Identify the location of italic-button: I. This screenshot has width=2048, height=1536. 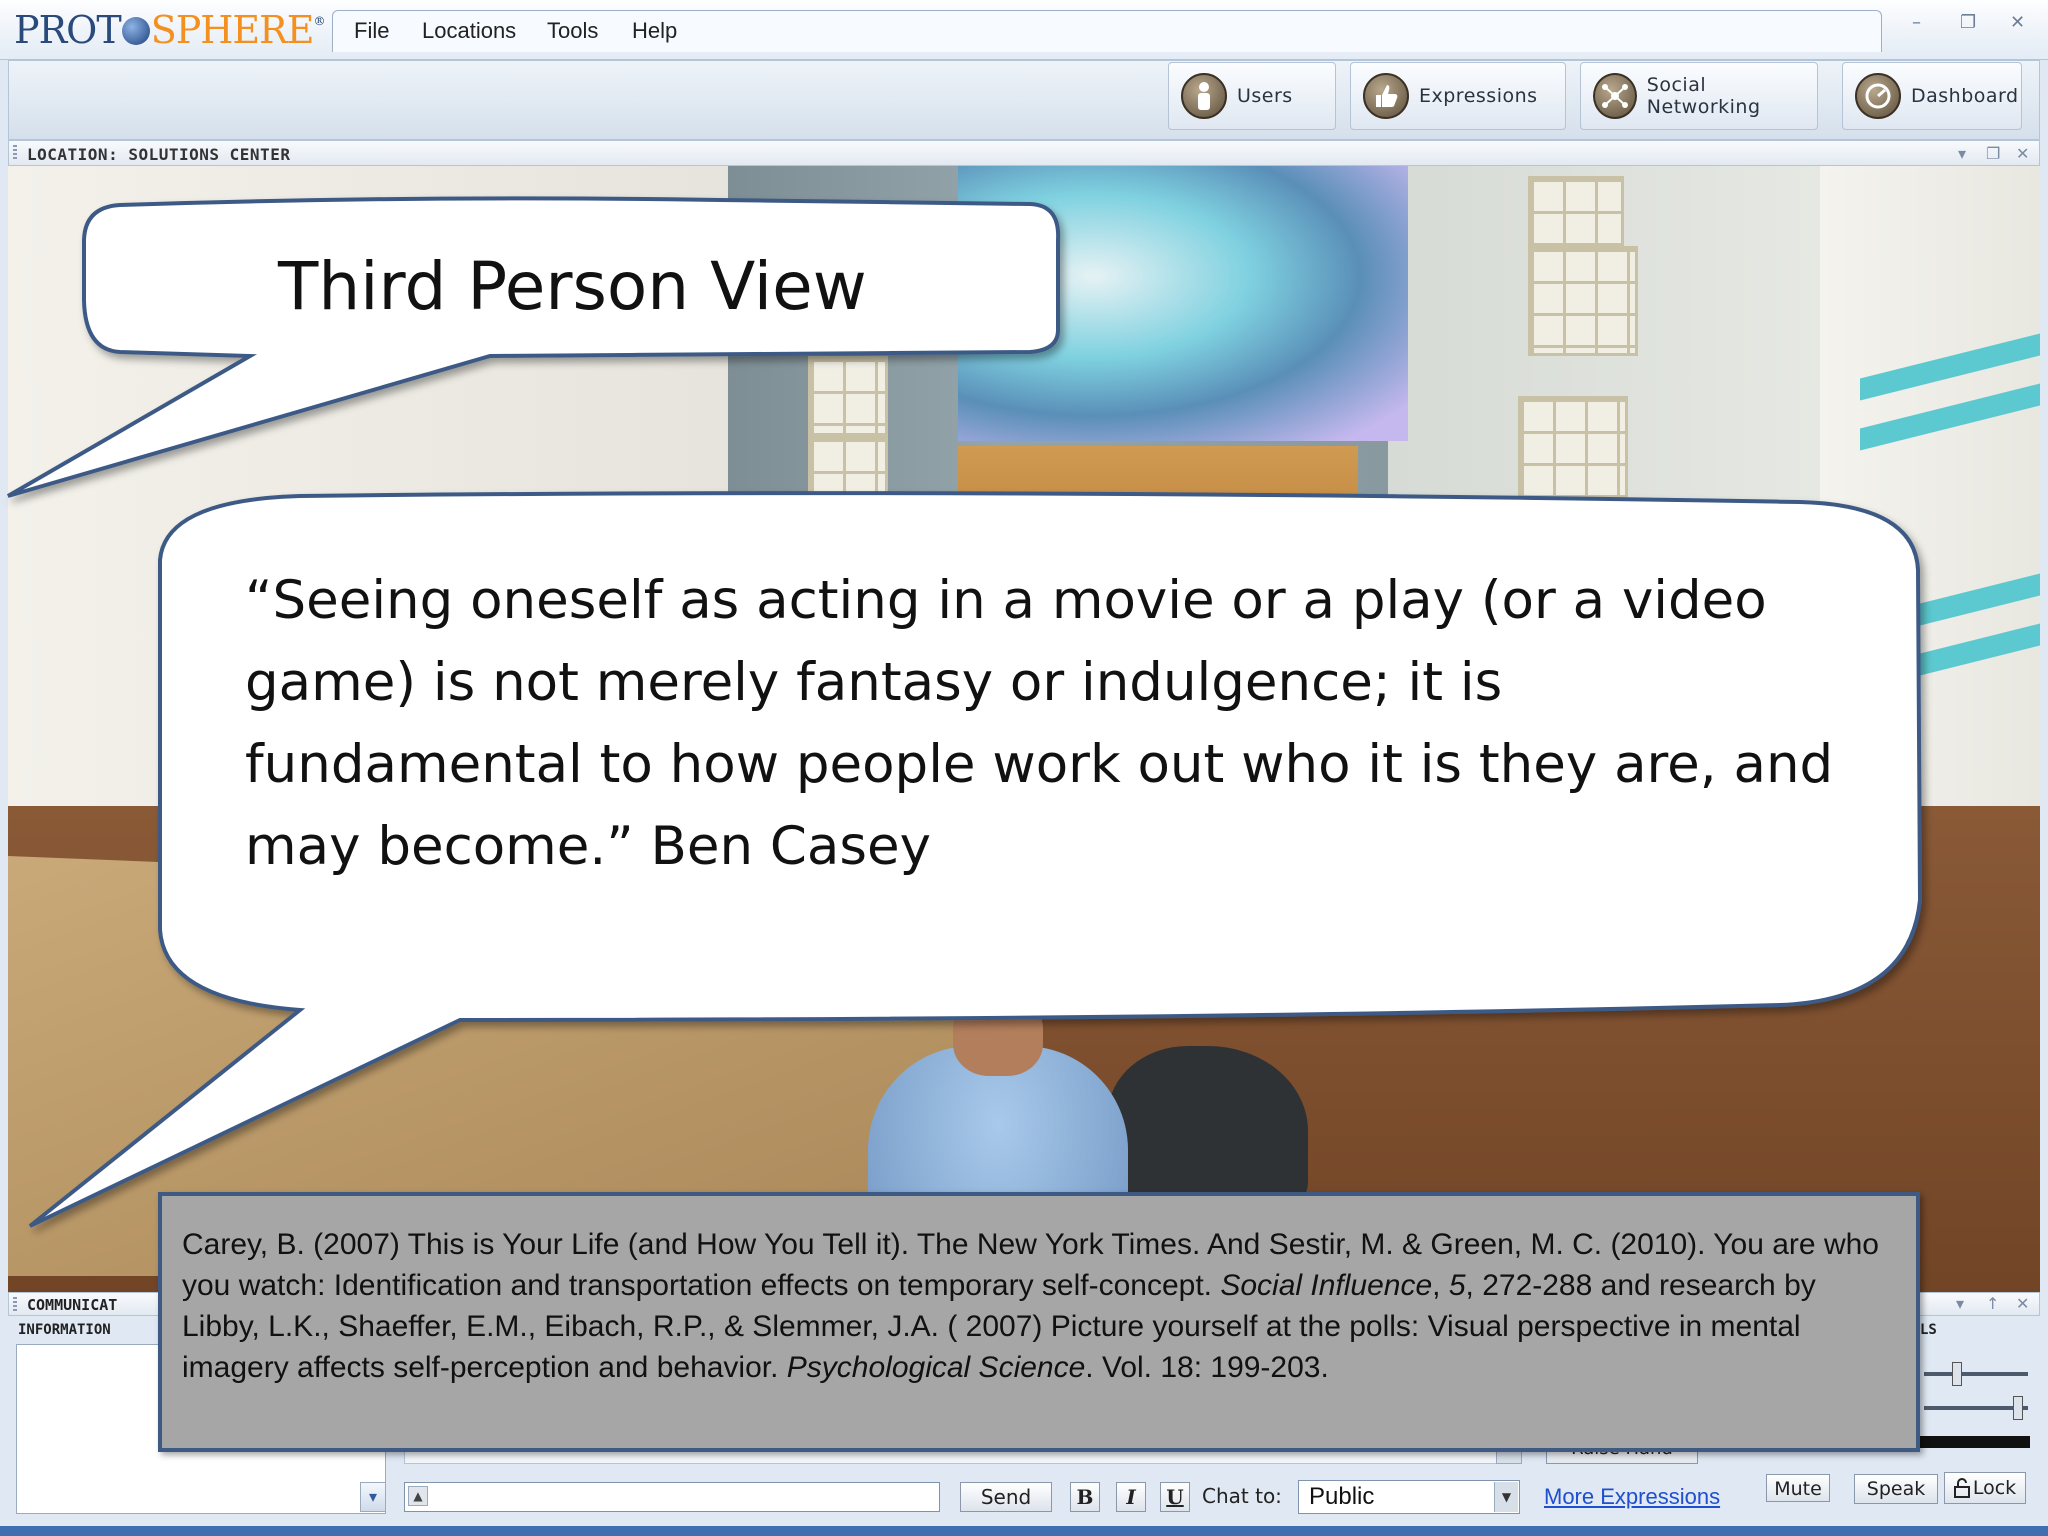
(1131, 1497).